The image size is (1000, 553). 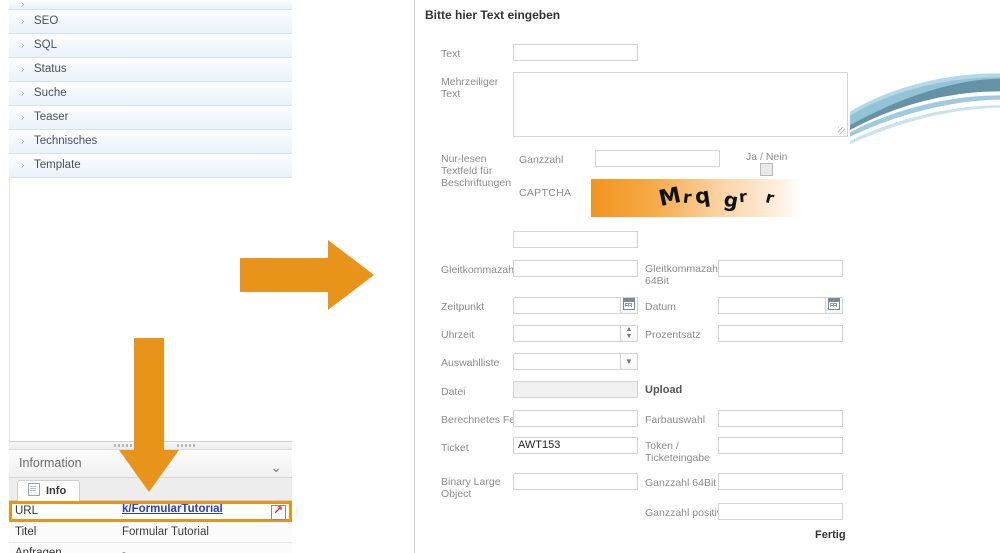 What do you see at coordinates (830, 535) in the screenshot?
I see `submit-button: Fertig` at bounding box center [830, 535].